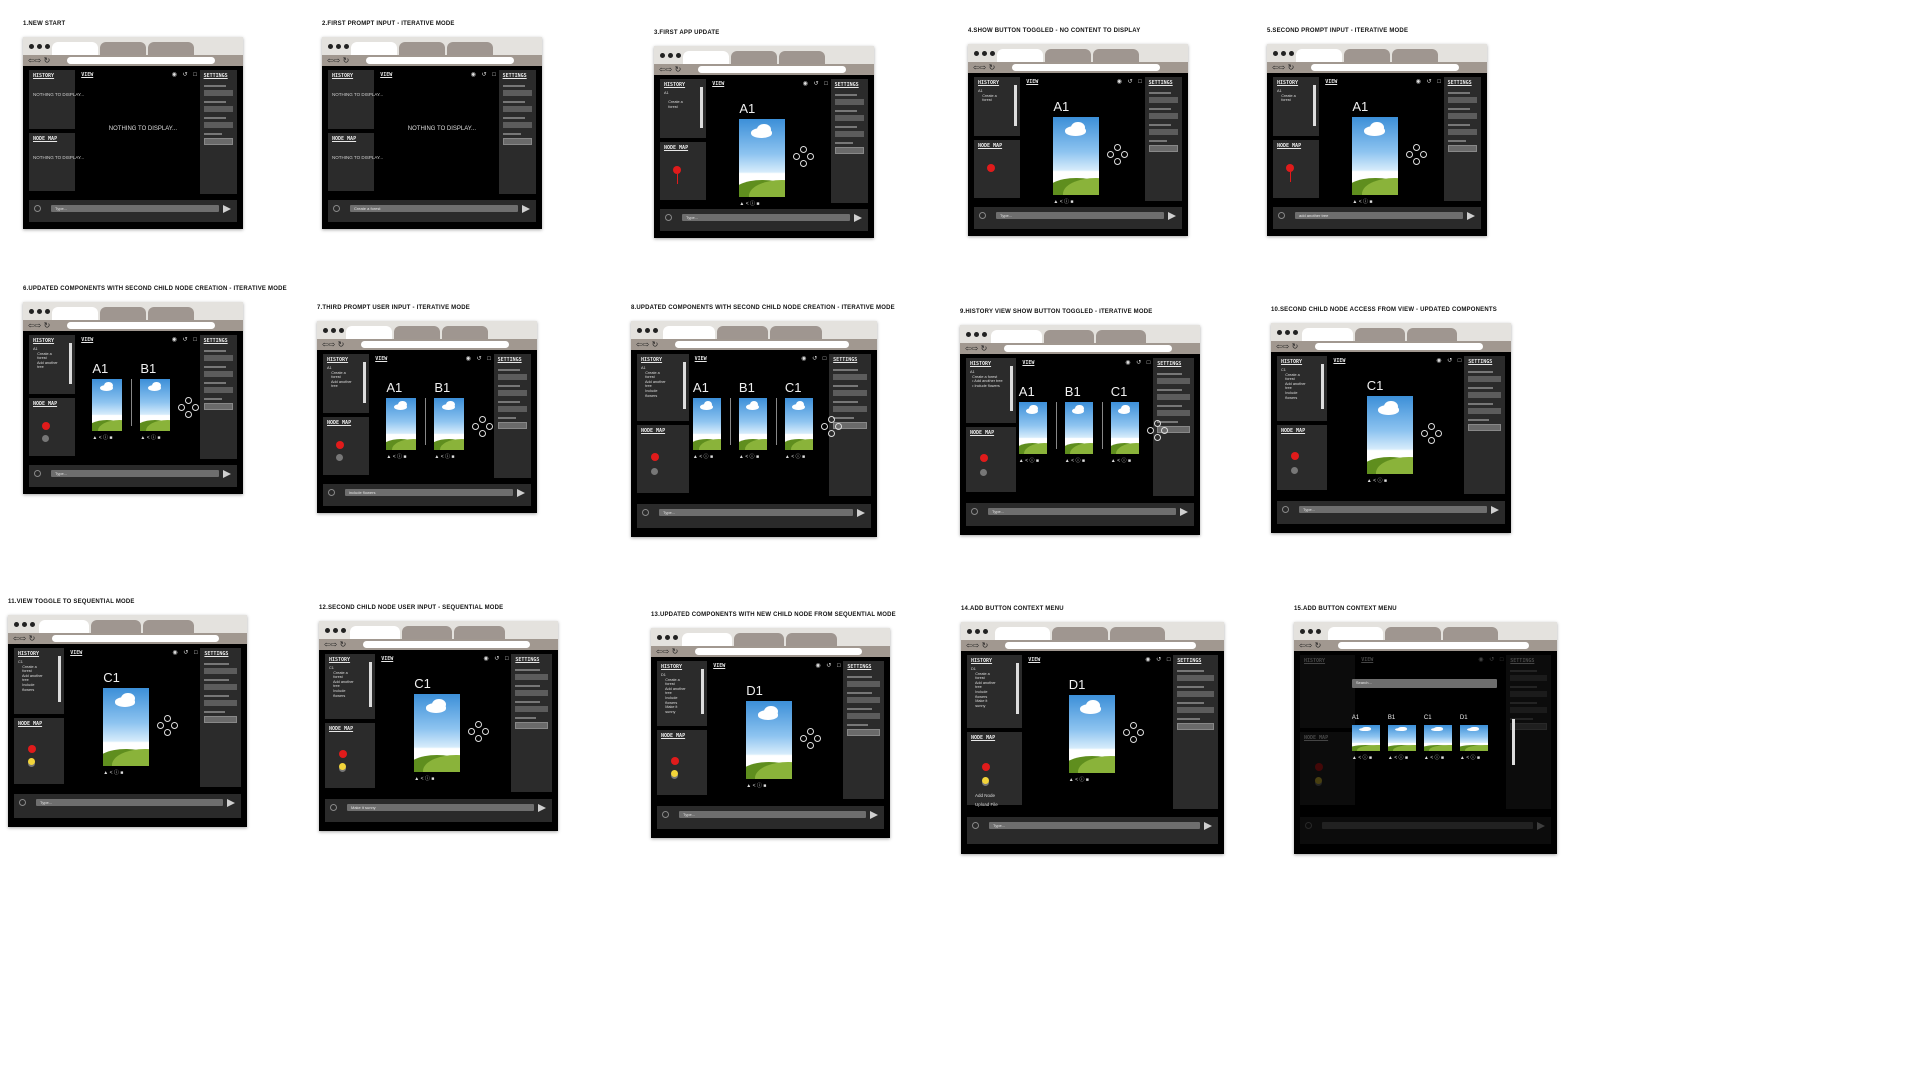 Image resolution: width=1920 pixels, height=1080 pixels. I want to click on prompt-input: Make it sunny, so click(440, 807).